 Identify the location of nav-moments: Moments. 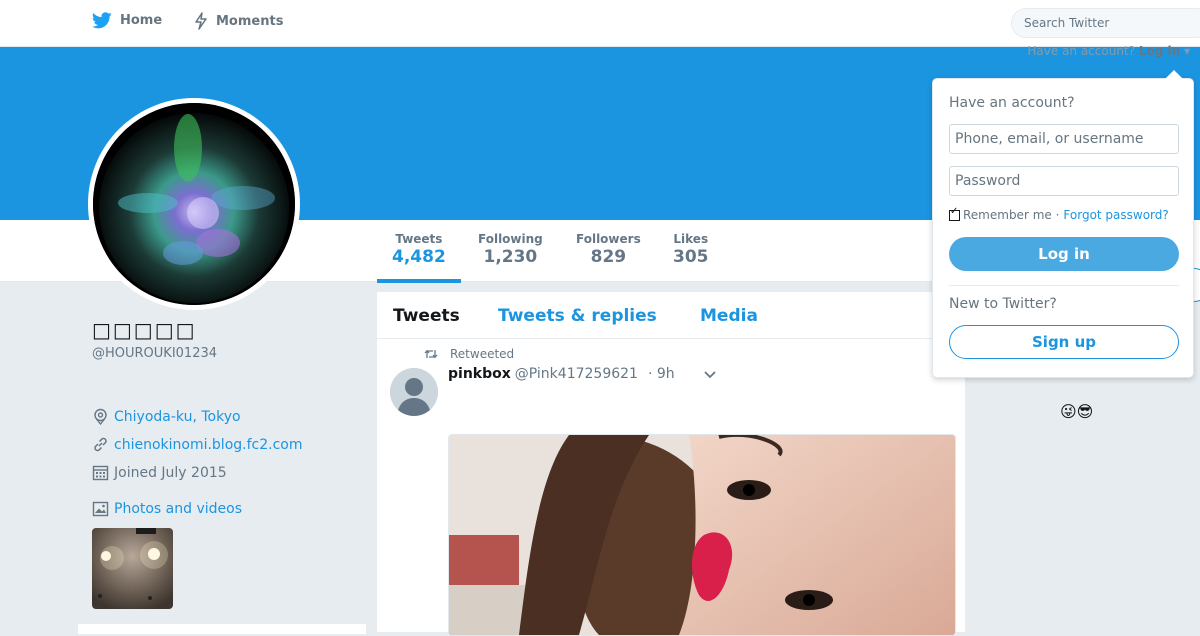
(238, 21).